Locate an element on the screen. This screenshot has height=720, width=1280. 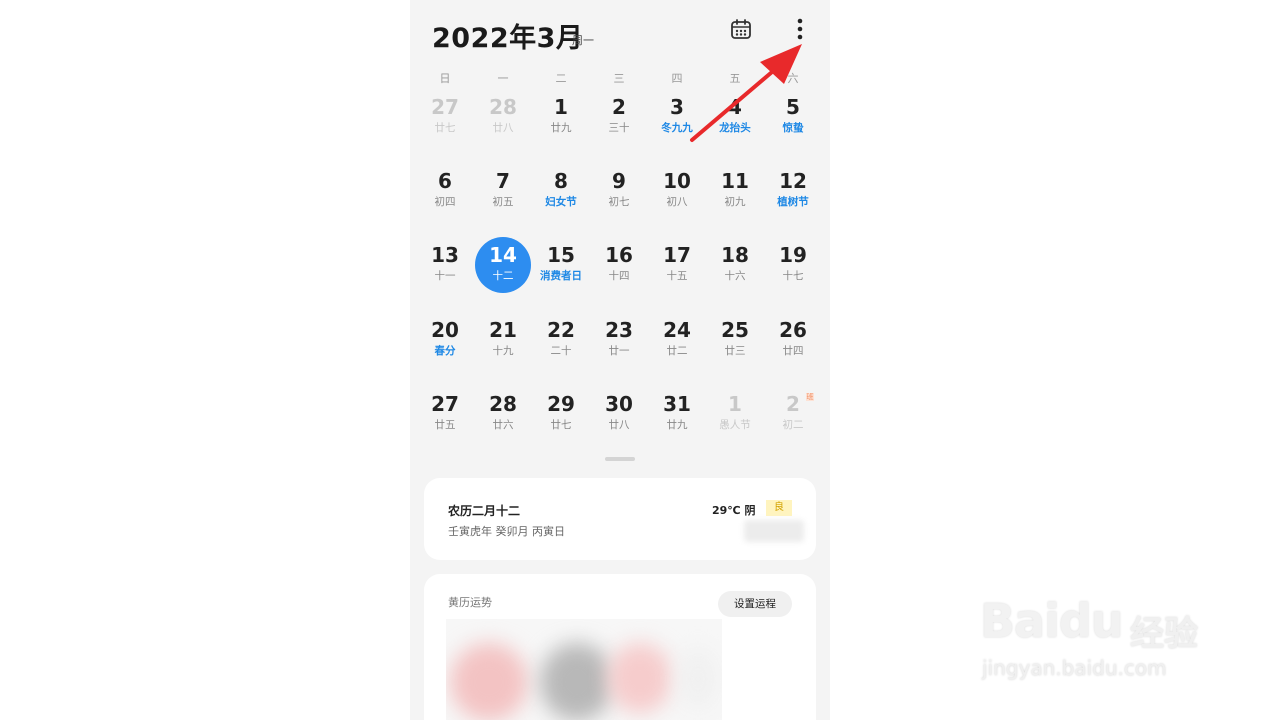
calendar-day: 29 廿七 is located at coordinates (561, 419).